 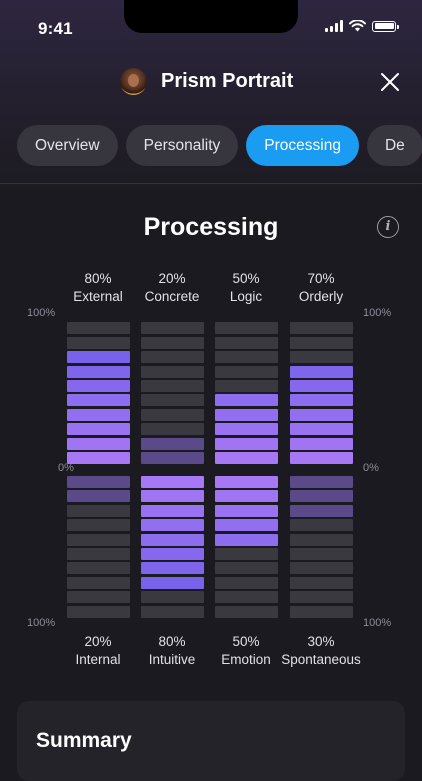 I want to click on column-bottom-percent: 50%, so click(x=246, y=641).